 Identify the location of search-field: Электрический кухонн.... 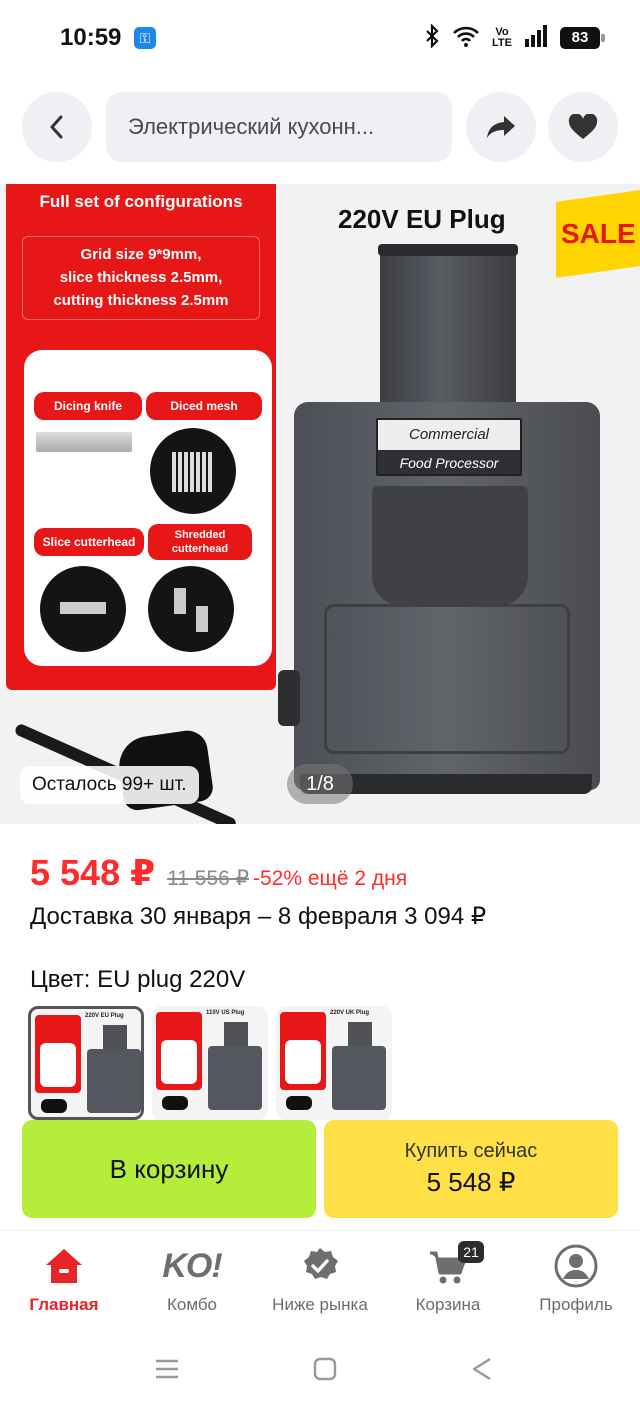
(279, 127).